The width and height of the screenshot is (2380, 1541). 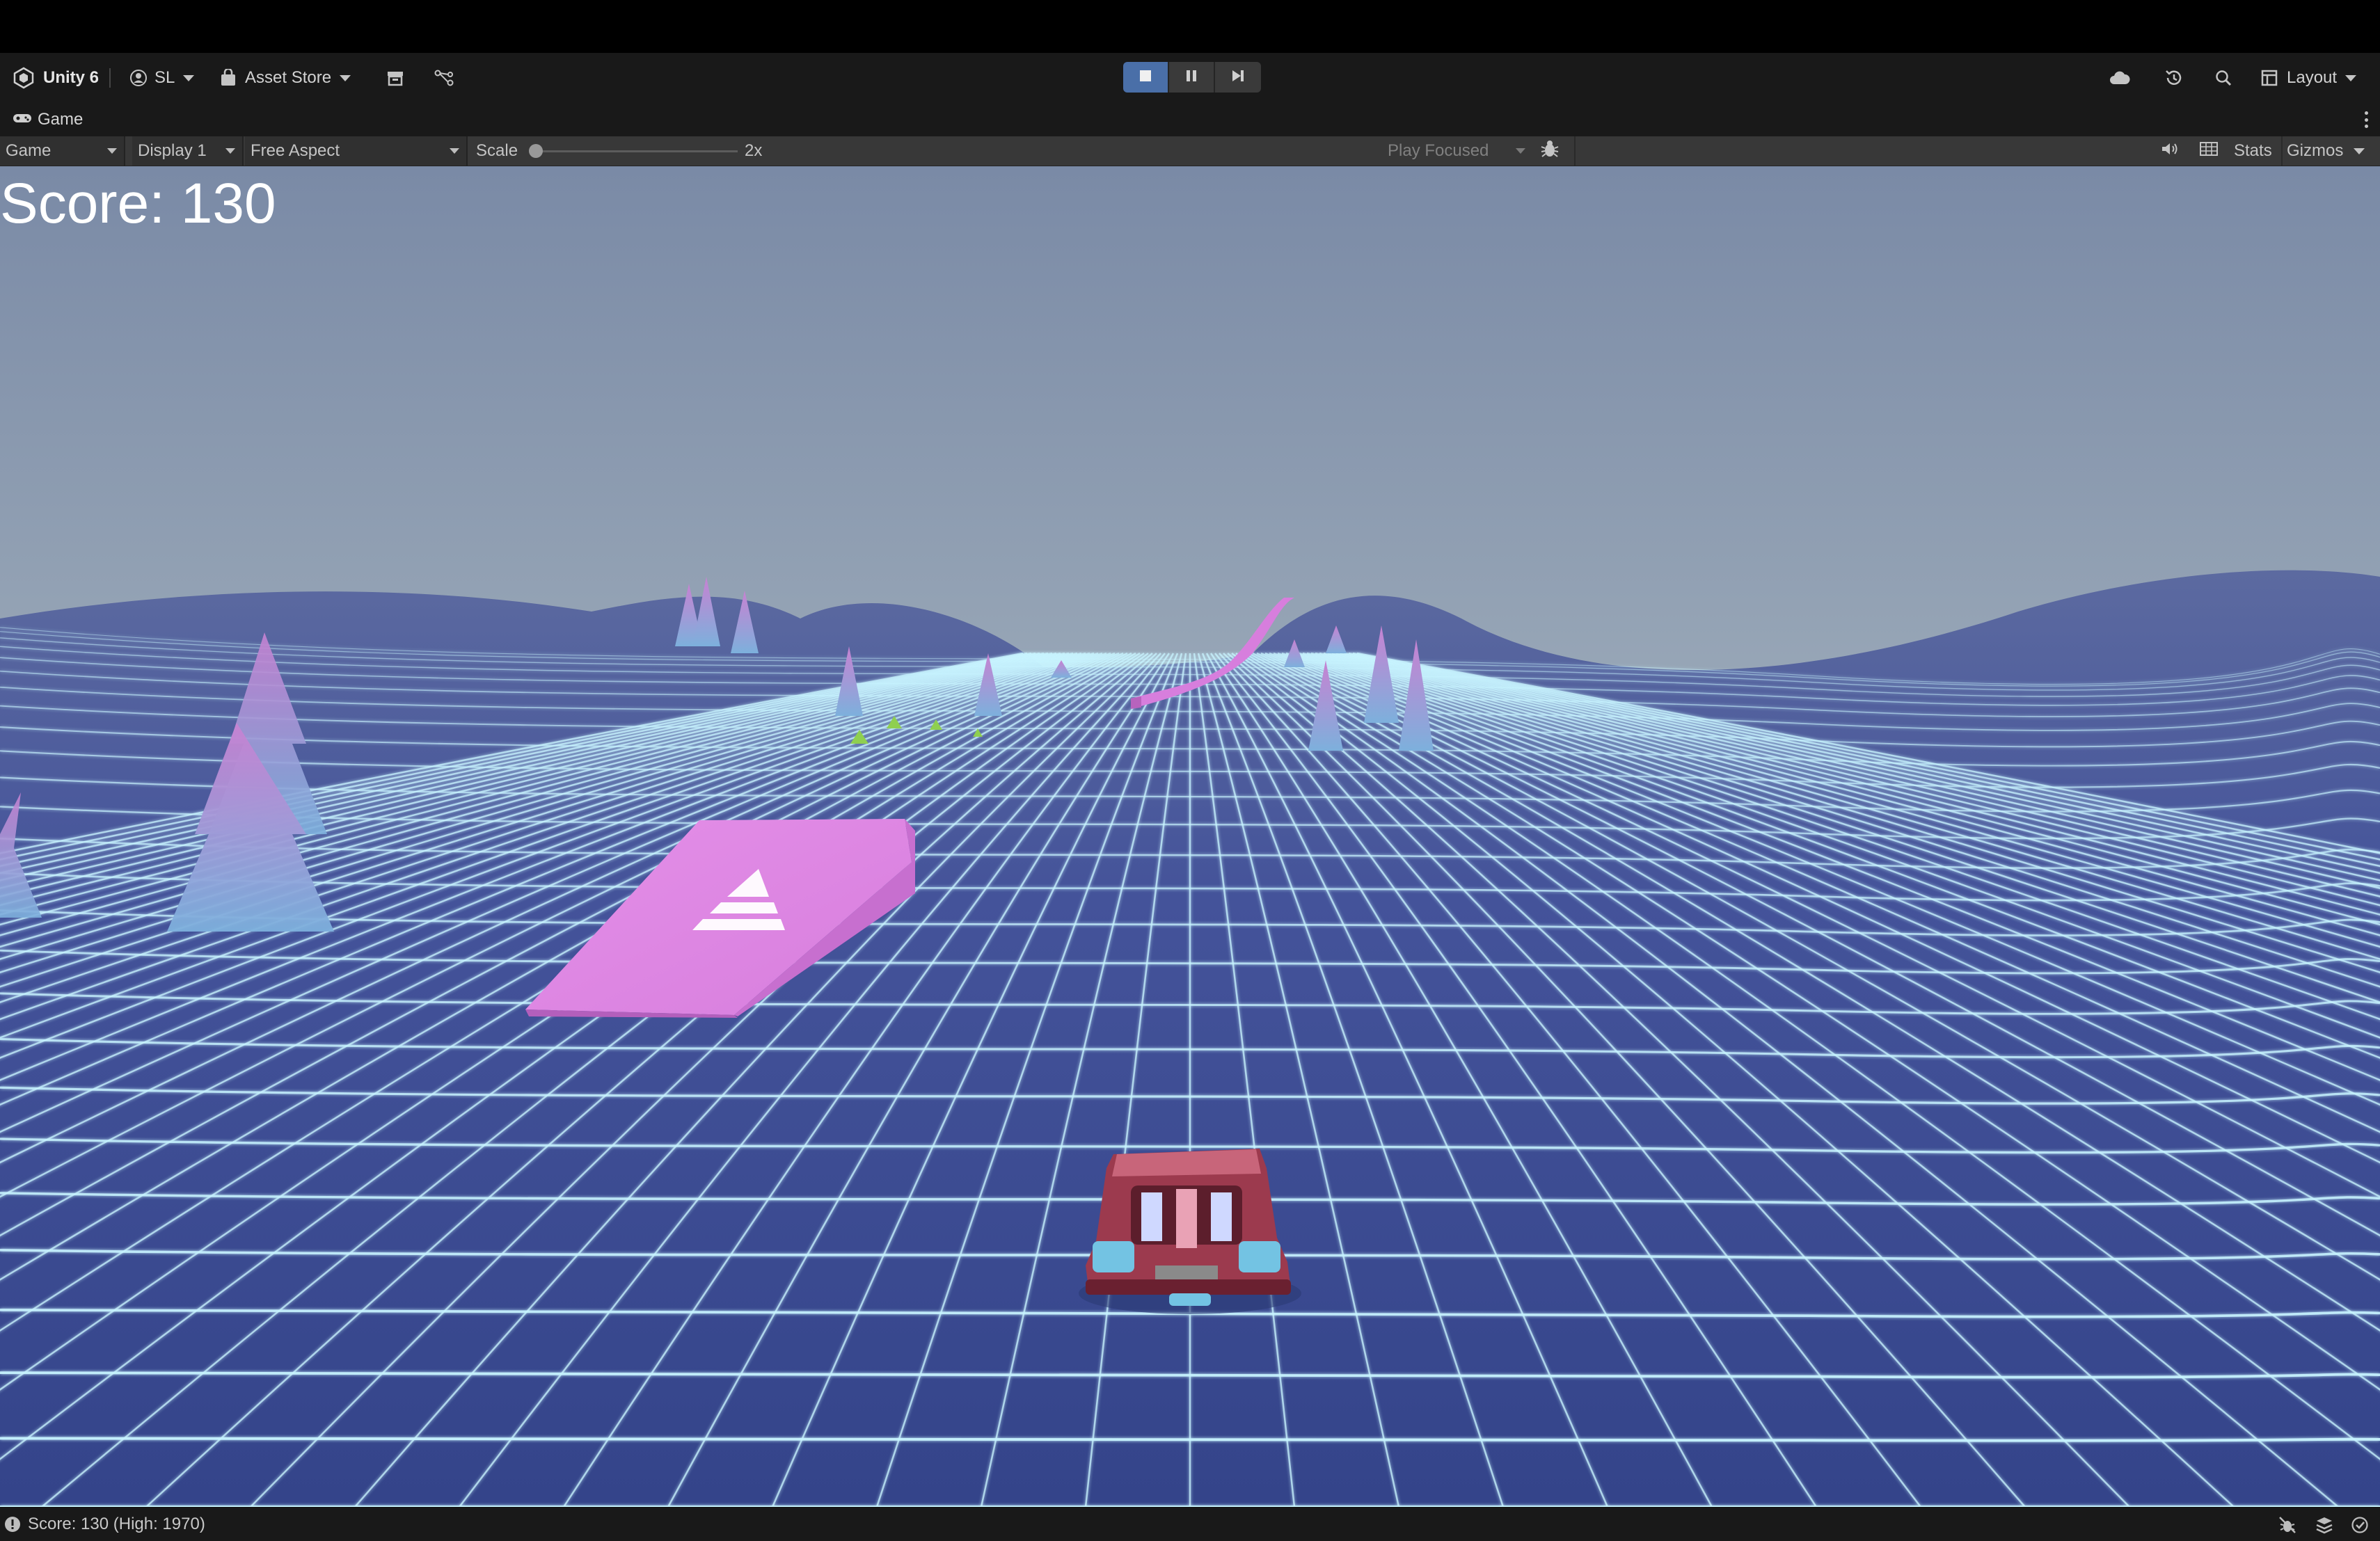 What do you see at coordinates (1190, 1524) in the screenshot?
I see `status-bar: Score: 130 (High: 1970)` at bounding box center [1190, 1524].